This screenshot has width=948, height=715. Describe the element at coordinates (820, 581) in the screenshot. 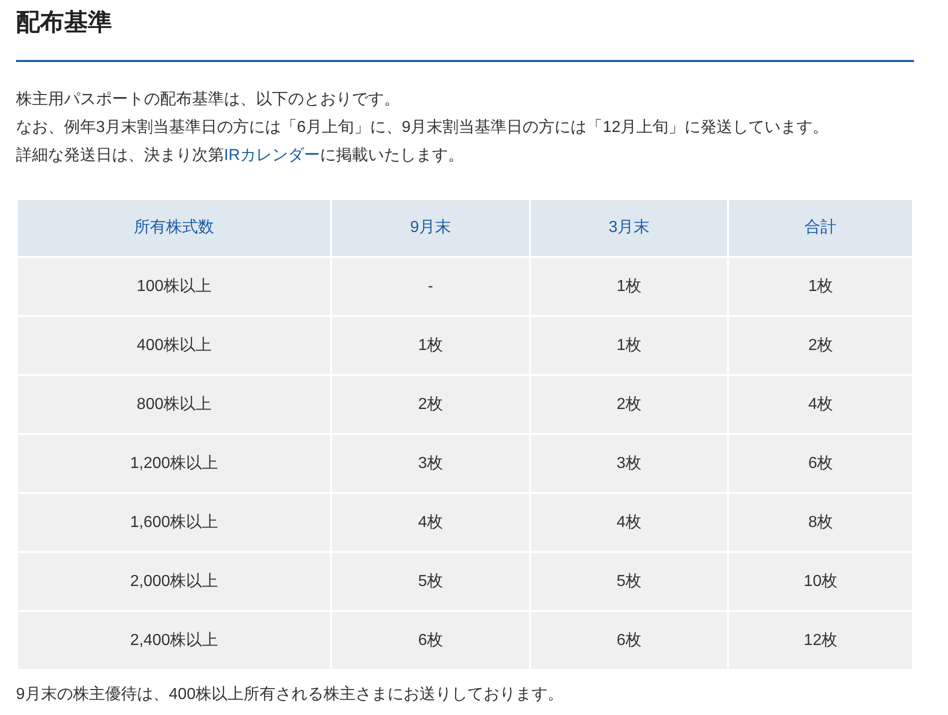

I see `table-cell: 10枚` at that location.